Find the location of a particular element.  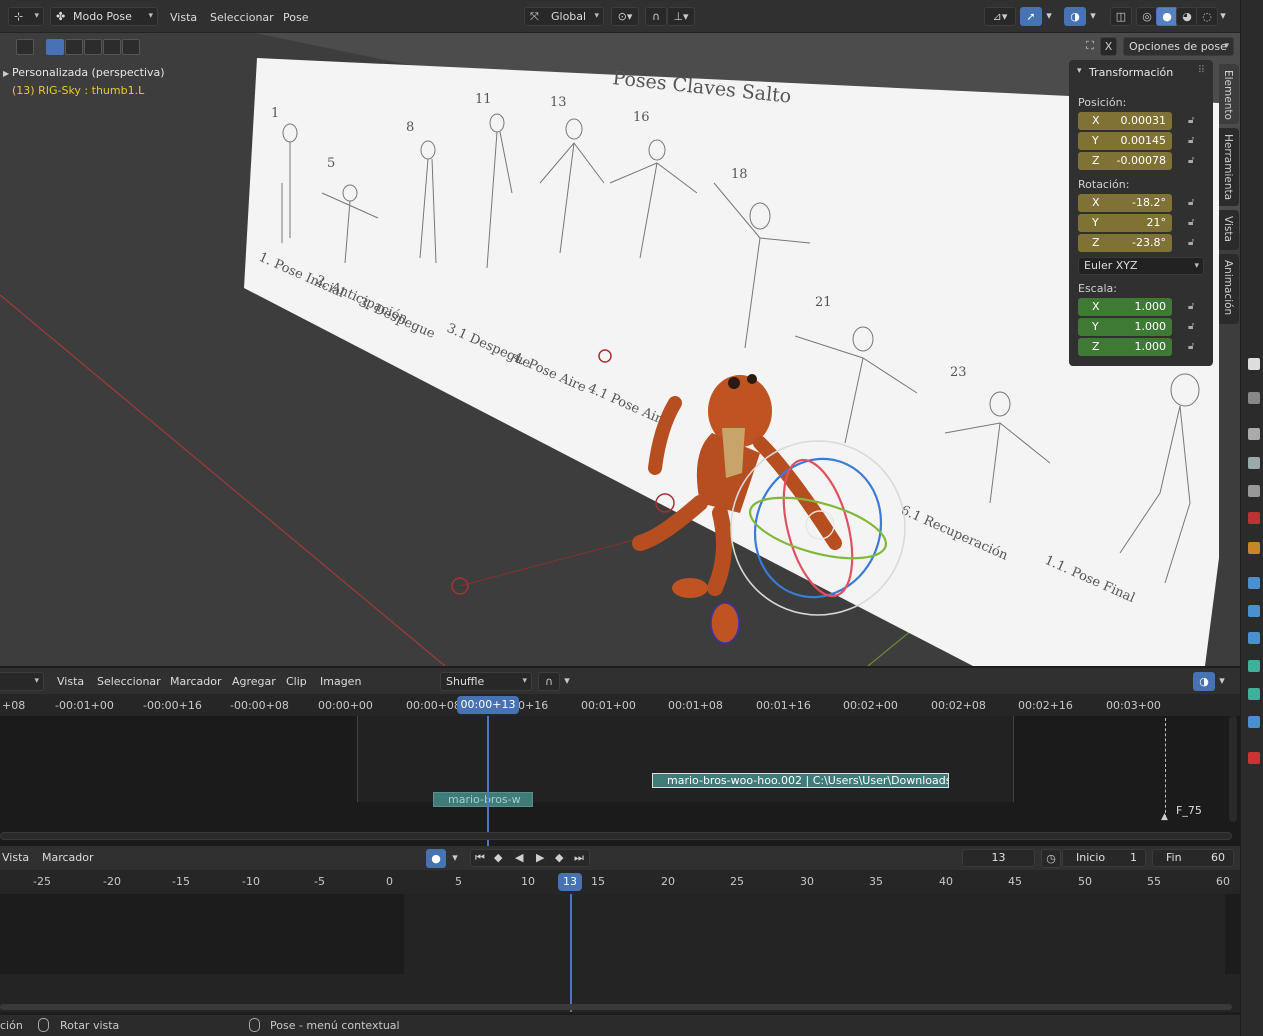

mode-dropdown: ✤ Modo Pose ▾ is located at coordinates (104, 16).